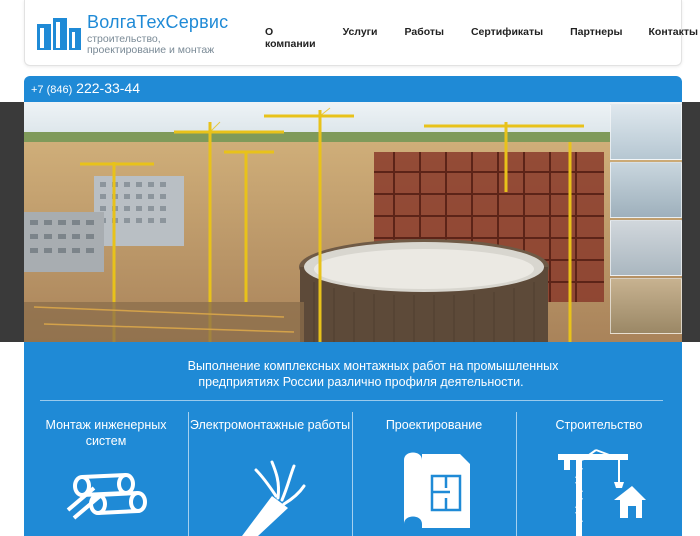 The width and height of the screenshot is (700, 536). I want to click on divider, so click(351, 400).